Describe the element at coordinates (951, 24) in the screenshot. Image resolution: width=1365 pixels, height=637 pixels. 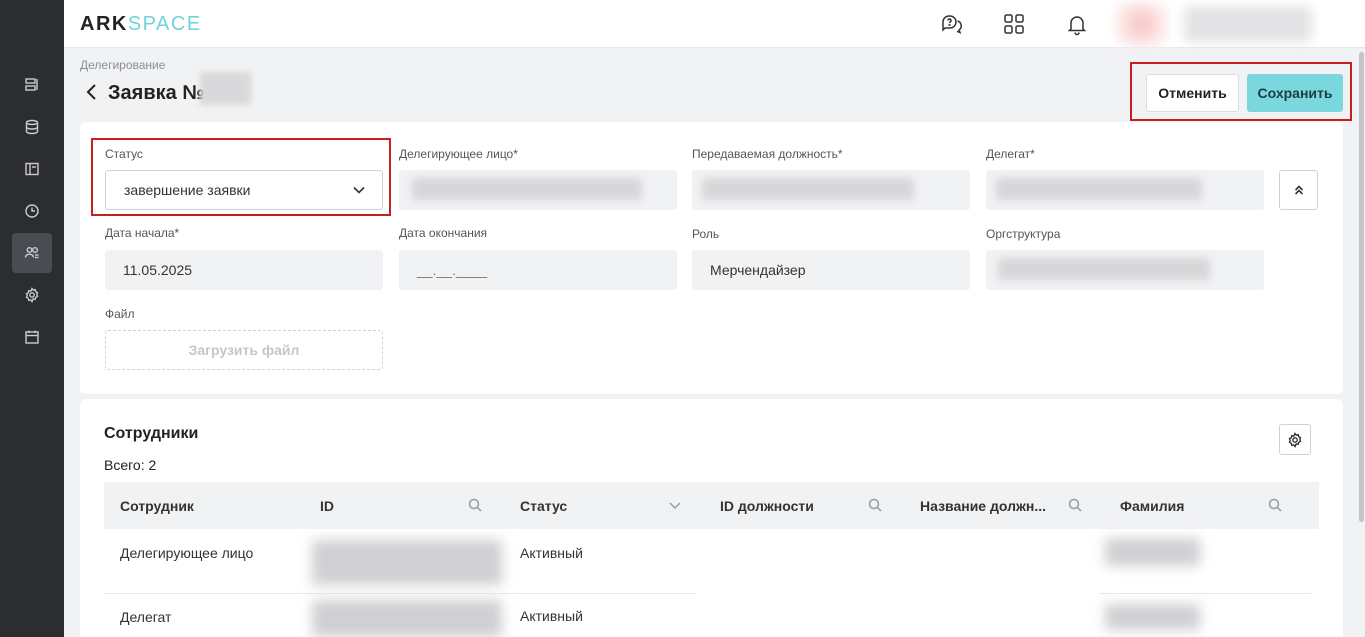
I see `support-chat-icon` at that location.